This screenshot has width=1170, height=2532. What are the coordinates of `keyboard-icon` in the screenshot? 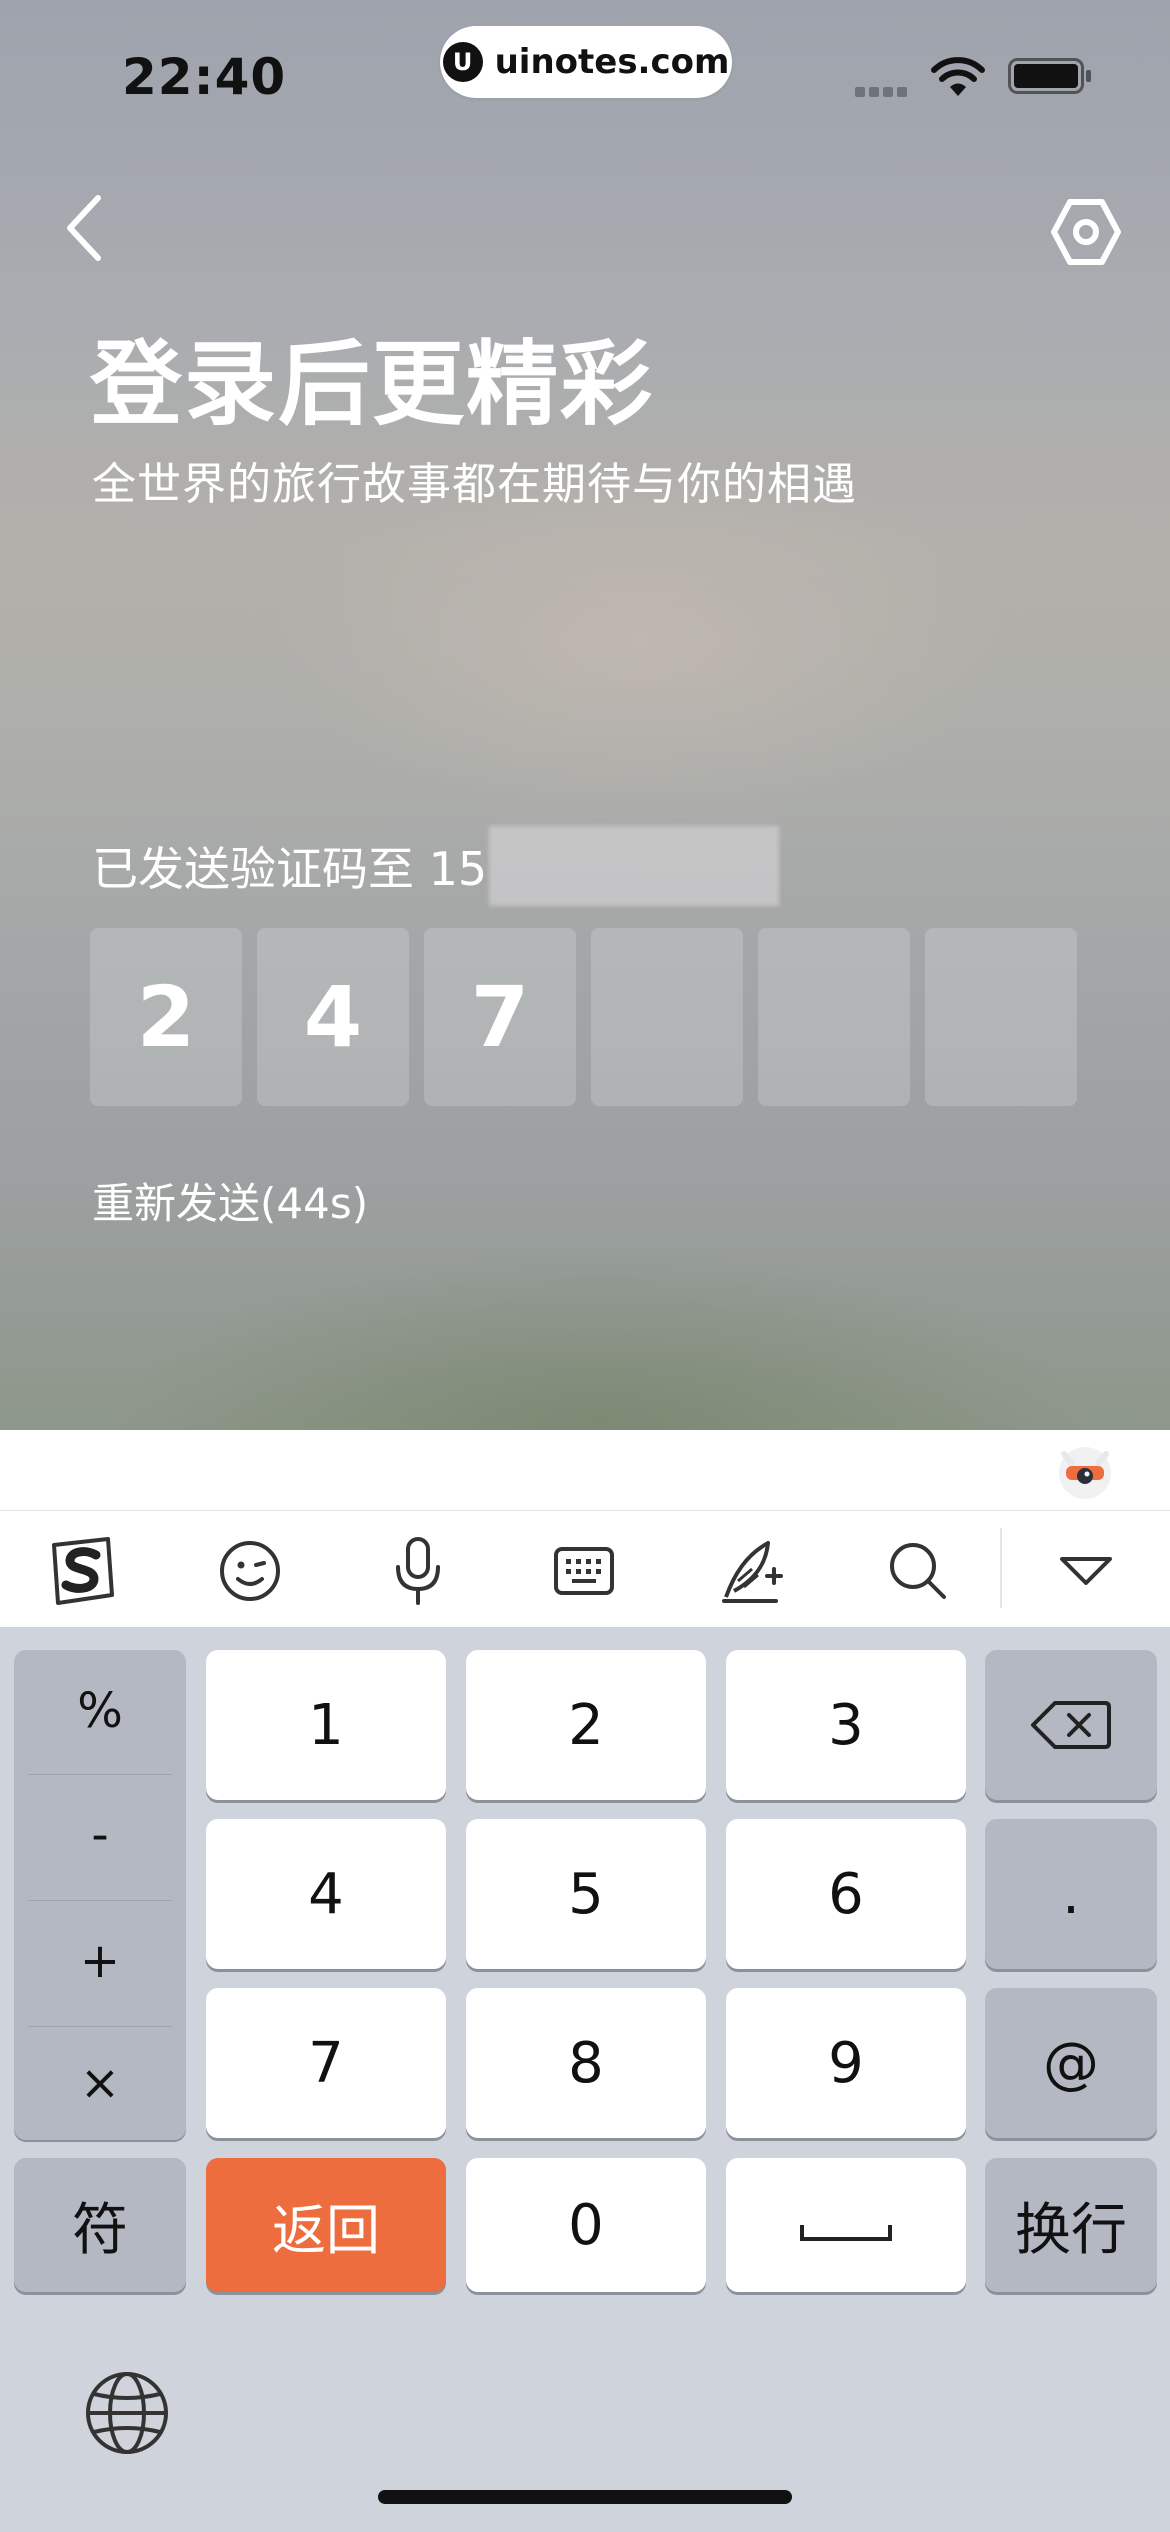 It's located at (584, 1571).